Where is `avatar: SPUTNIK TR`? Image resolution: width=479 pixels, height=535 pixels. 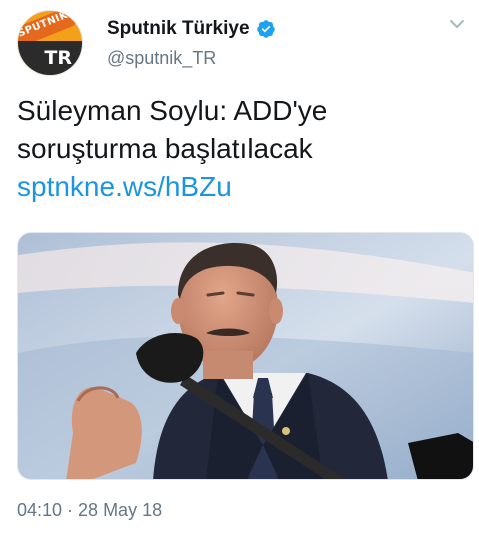 avatar: SPUTNIK TR is located at coordinates (50, 43).